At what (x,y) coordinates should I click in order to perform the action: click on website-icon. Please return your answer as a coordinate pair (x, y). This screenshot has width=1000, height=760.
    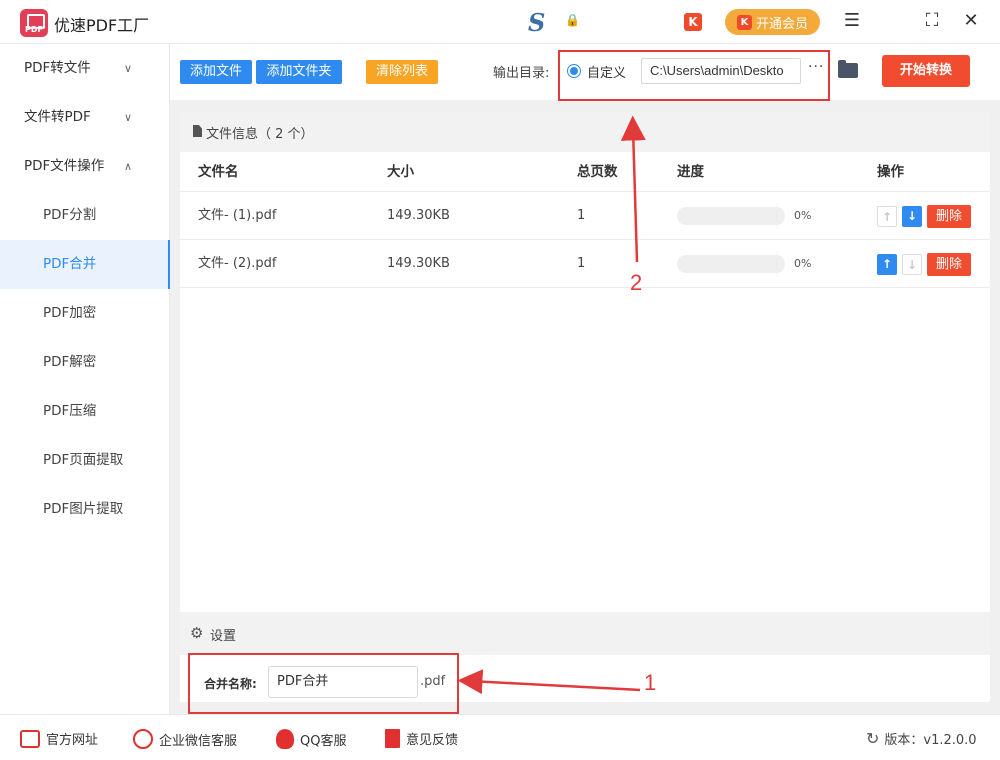
    Looking at the image, I should click on (30, 738).